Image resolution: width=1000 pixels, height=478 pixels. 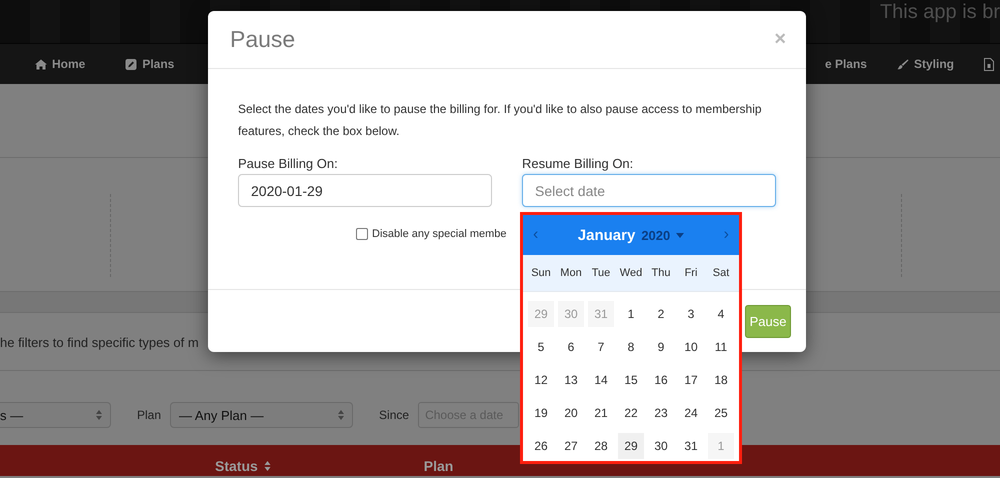 What do you see at coordinates (571, 273) in the screenshot?
I see `weekday-label: Mon` at bounding box center [571, 273].